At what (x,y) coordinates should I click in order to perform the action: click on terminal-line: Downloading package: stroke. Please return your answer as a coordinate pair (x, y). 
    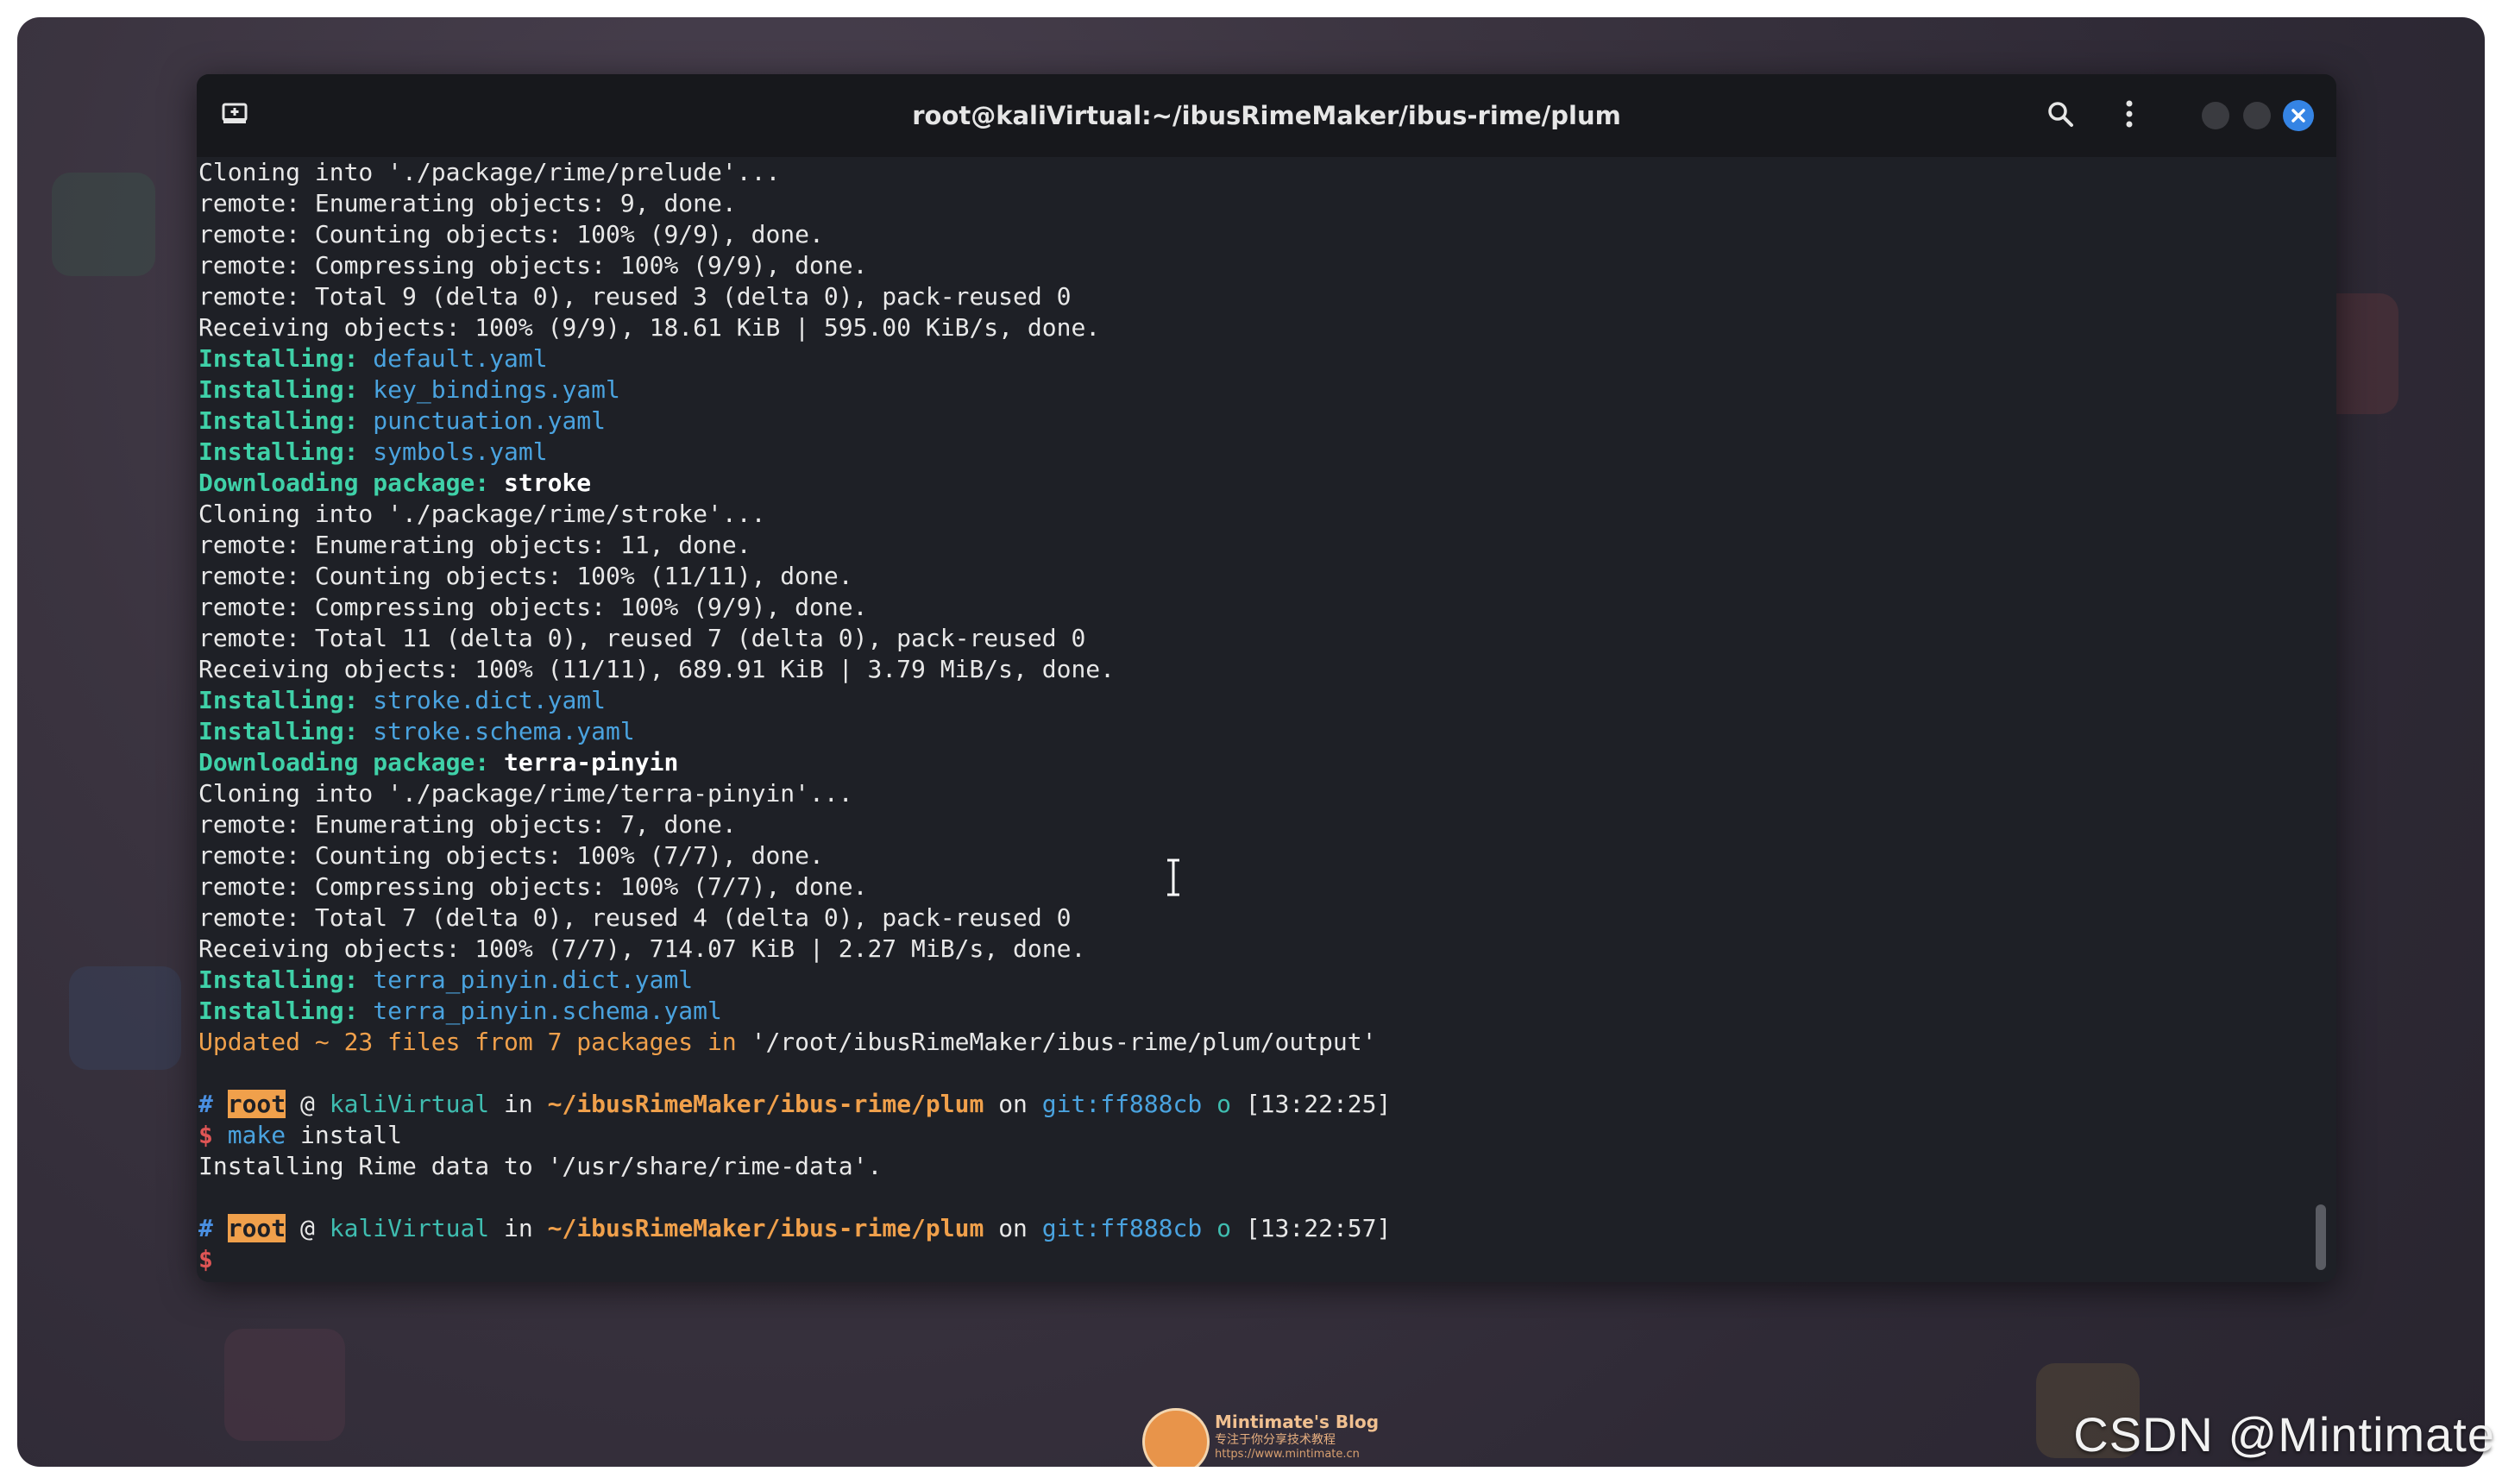
    Looking at the image, I should click on (1249, 483).